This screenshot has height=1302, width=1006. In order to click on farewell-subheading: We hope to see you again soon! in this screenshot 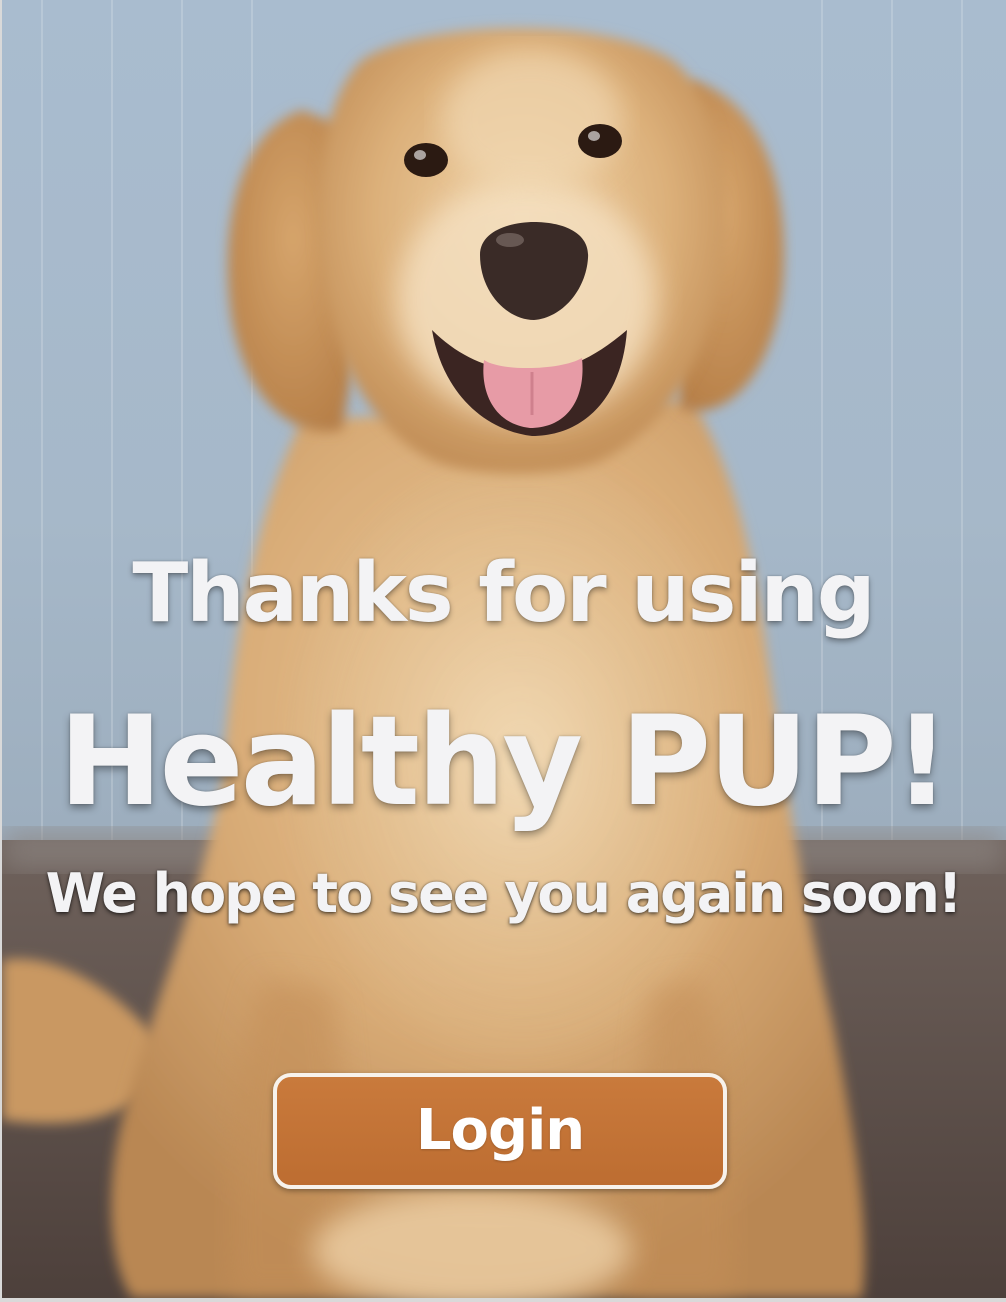, I will do `click(504, 893)`.